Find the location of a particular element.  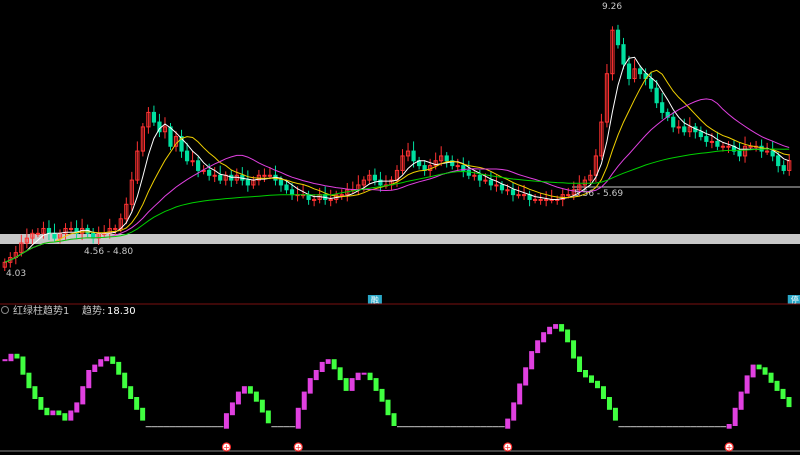

event-marker: 停 is located at coordinates (793, 300).